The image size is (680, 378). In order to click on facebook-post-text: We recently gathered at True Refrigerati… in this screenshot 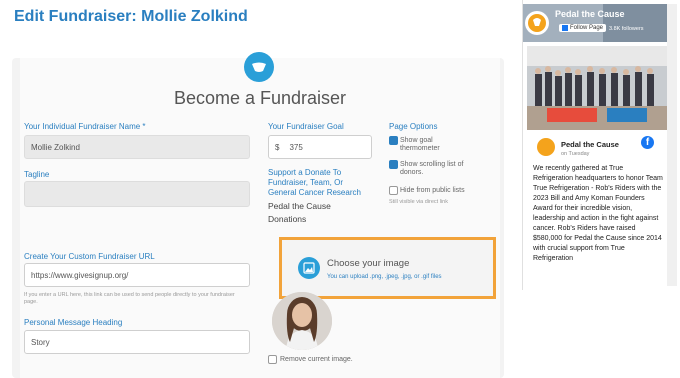, I will do `click(598, 213)`.